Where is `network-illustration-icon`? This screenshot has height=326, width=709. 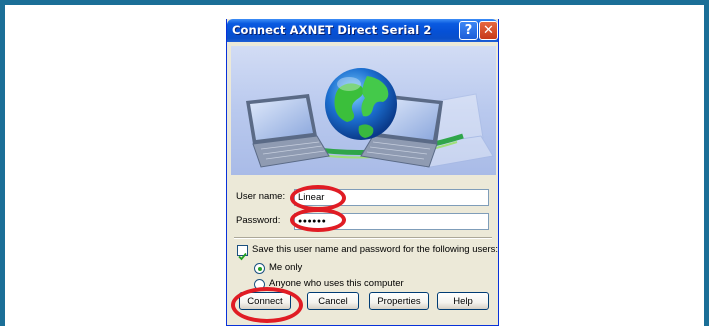
network-illustration-icon is located at coordinates (370, 118).